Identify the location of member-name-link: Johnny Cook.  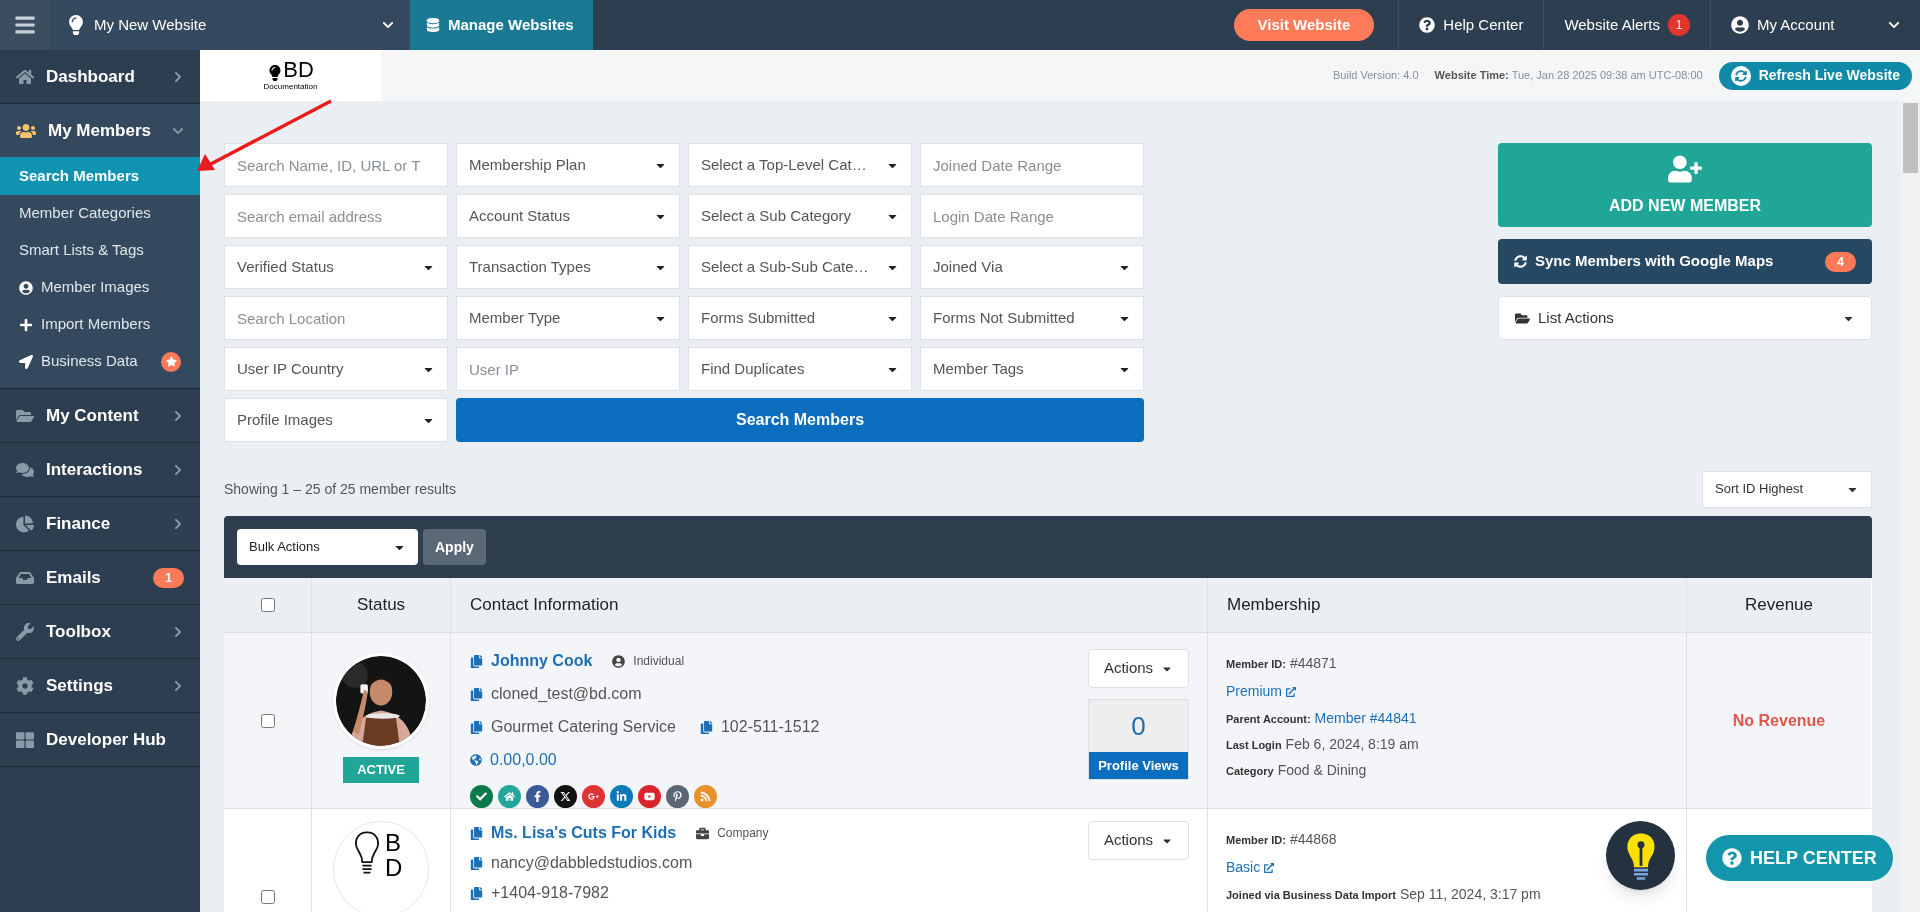
(542, 661).